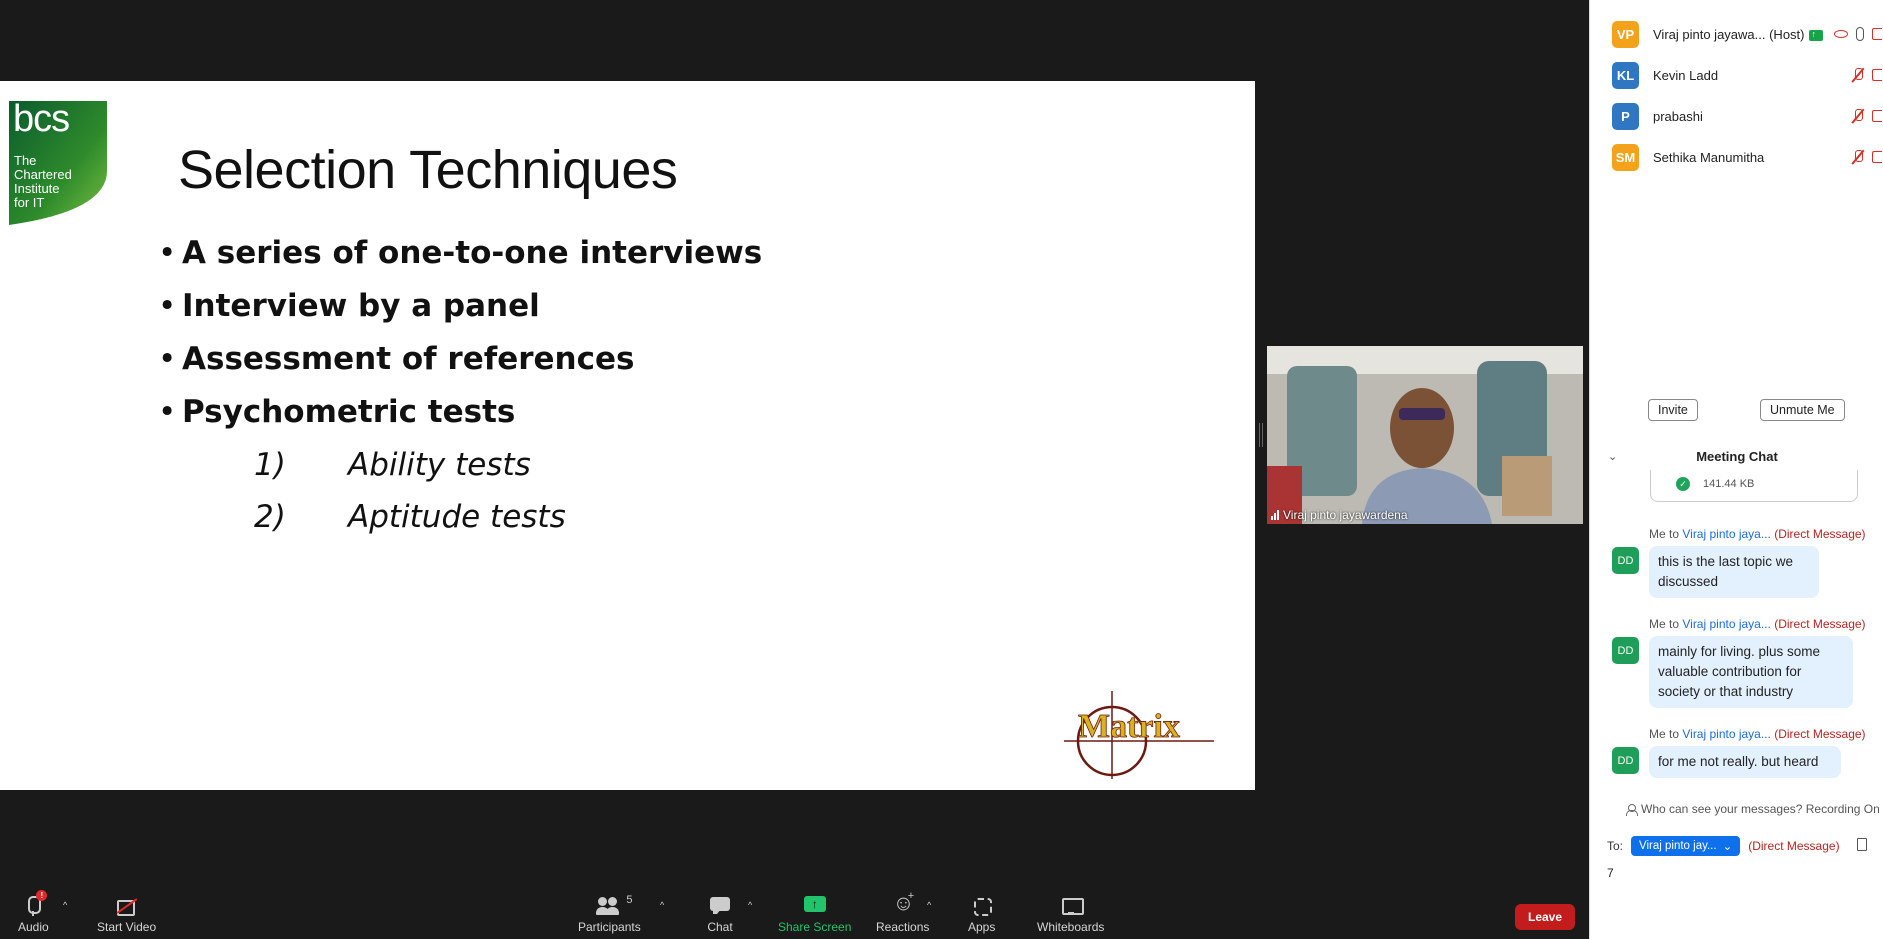 The image size is (1883, 939). What do you see at coordinates (629, 900) in the screenshot?
I see `participants-count: 5` at bounding box center [629, 900].